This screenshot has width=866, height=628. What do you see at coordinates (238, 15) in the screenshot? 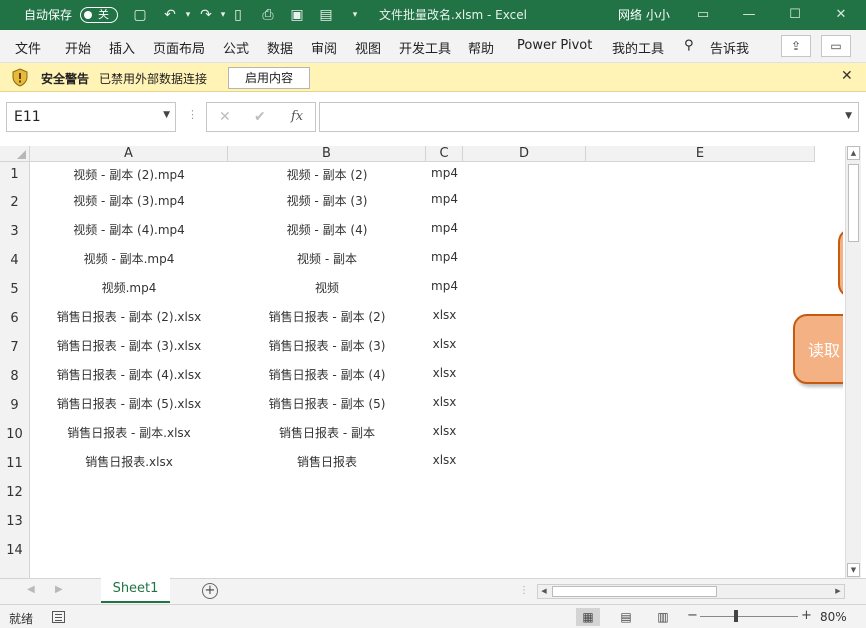
I see `new-file-icon: ▯` at bounding box center [238, 15].